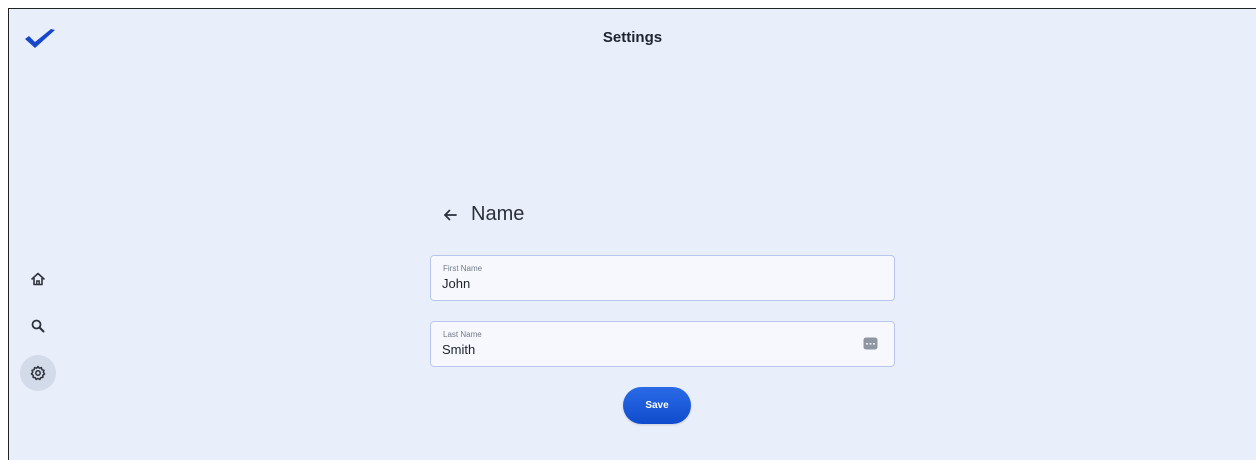 This screenshot has height=460, width=1256. I want to click on sidebar-item-settings, so click(38, 373).